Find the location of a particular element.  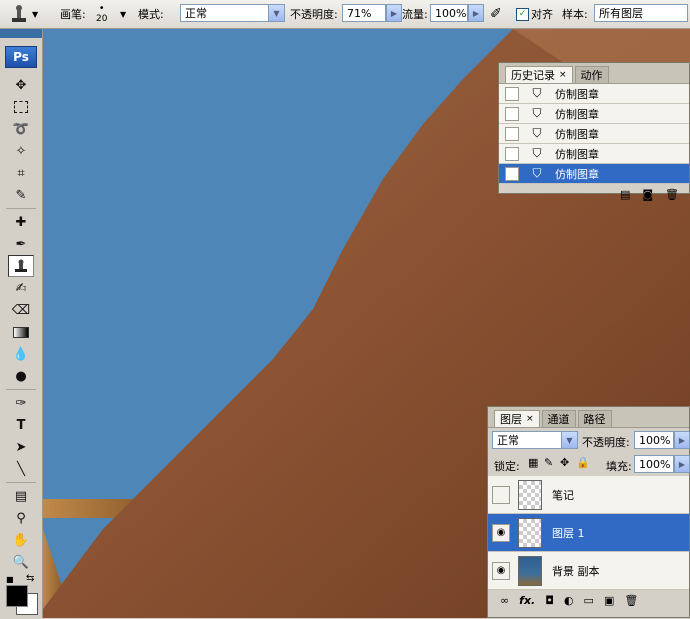

history-panel-tabs: 历史记录 × 动作 is located at coordinates (594, 73).